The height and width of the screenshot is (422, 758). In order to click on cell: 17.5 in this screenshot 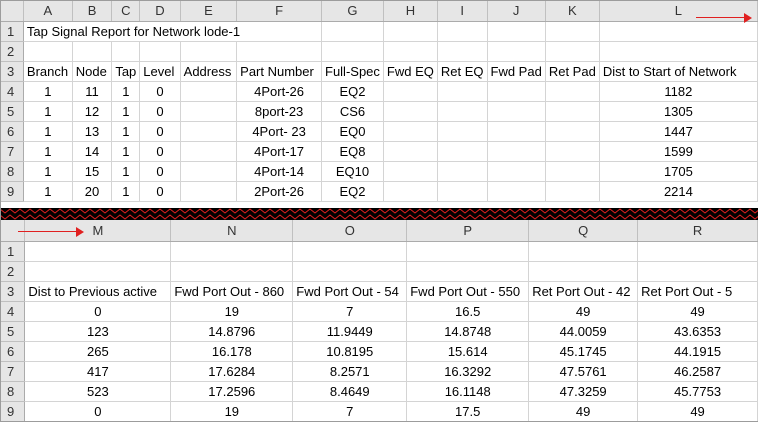, I will do `click(468, 411)`.